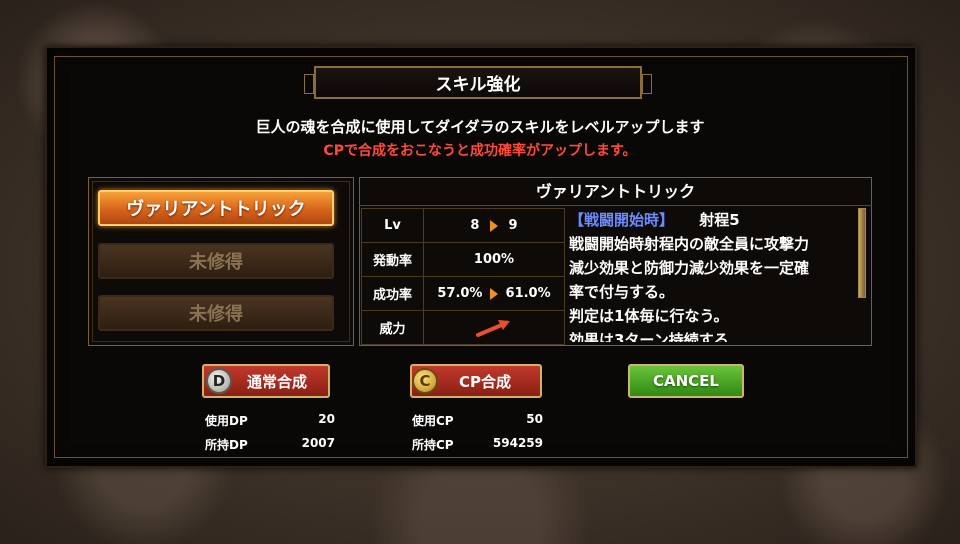 This screenshot has width=960, height=544. I want to click on stats-row-level: Lv 8 9, so click(463, 225).